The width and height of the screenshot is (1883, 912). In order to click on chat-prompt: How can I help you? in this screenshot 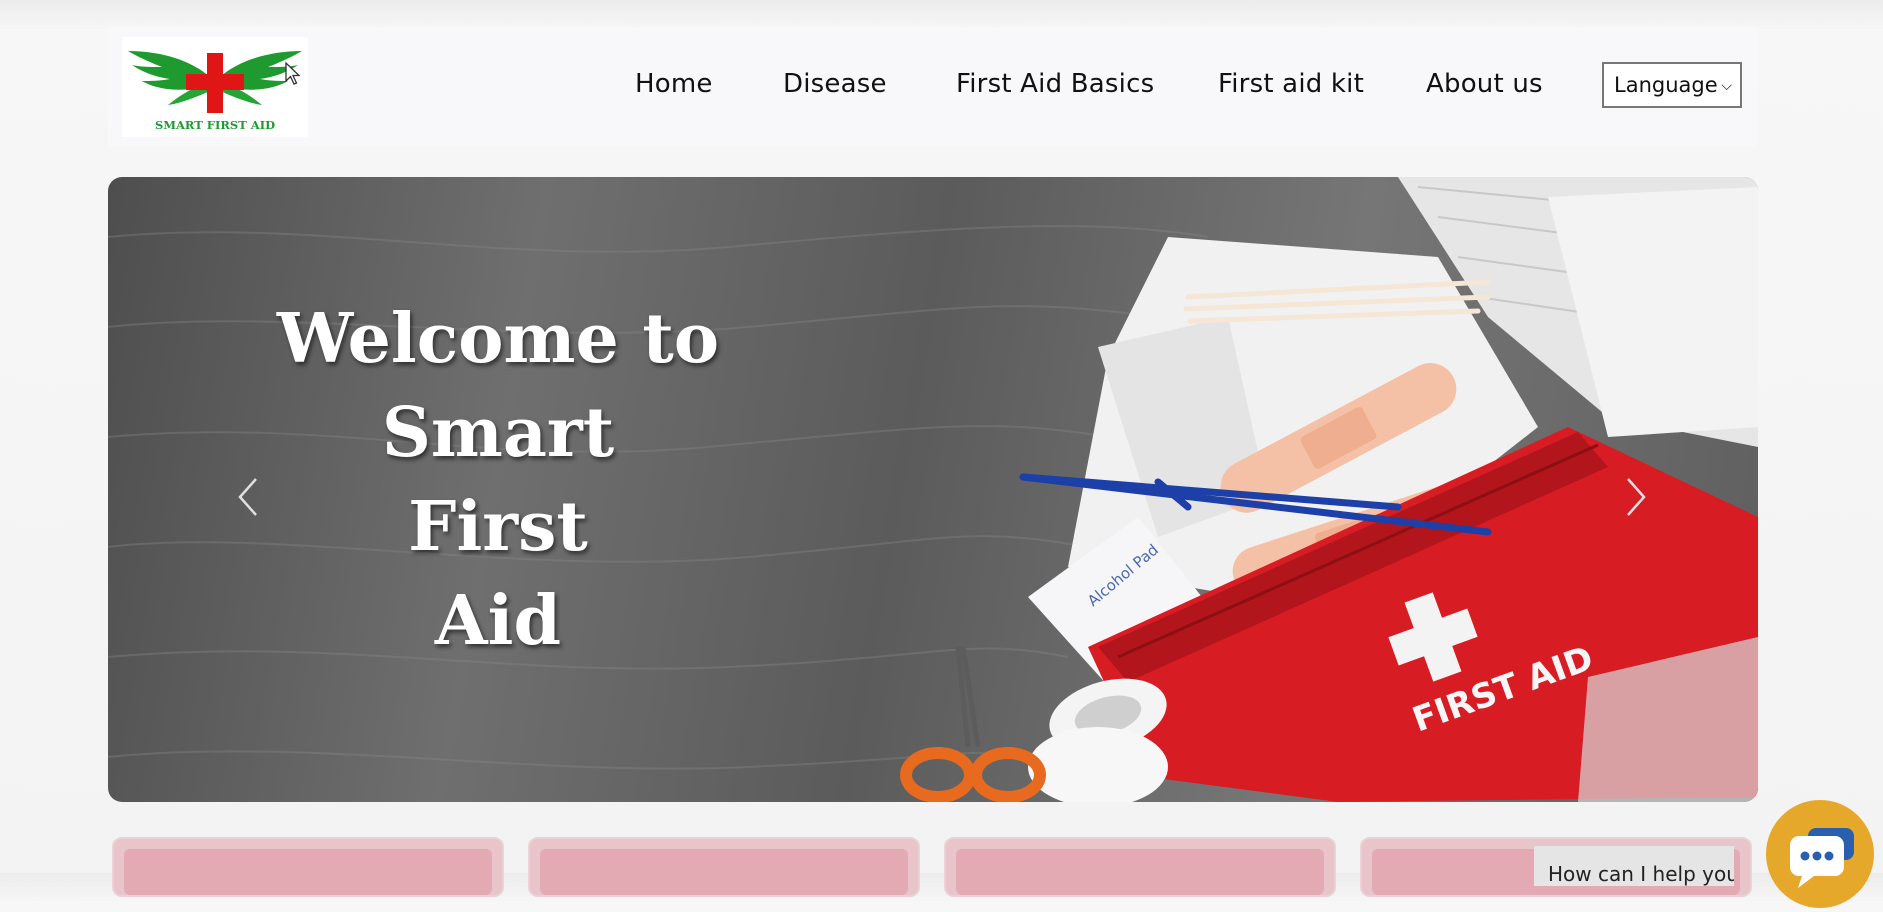, I will do `click(1634, 866)`.